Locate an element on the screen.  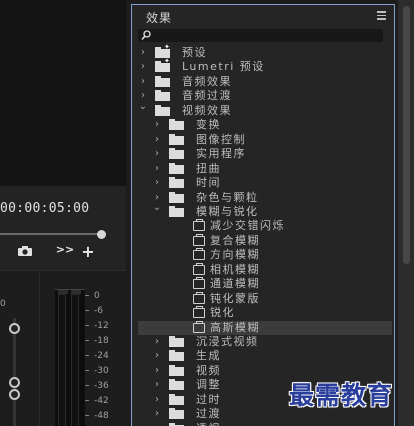
scale-tick: -30 is located at coordinates (97, 371).